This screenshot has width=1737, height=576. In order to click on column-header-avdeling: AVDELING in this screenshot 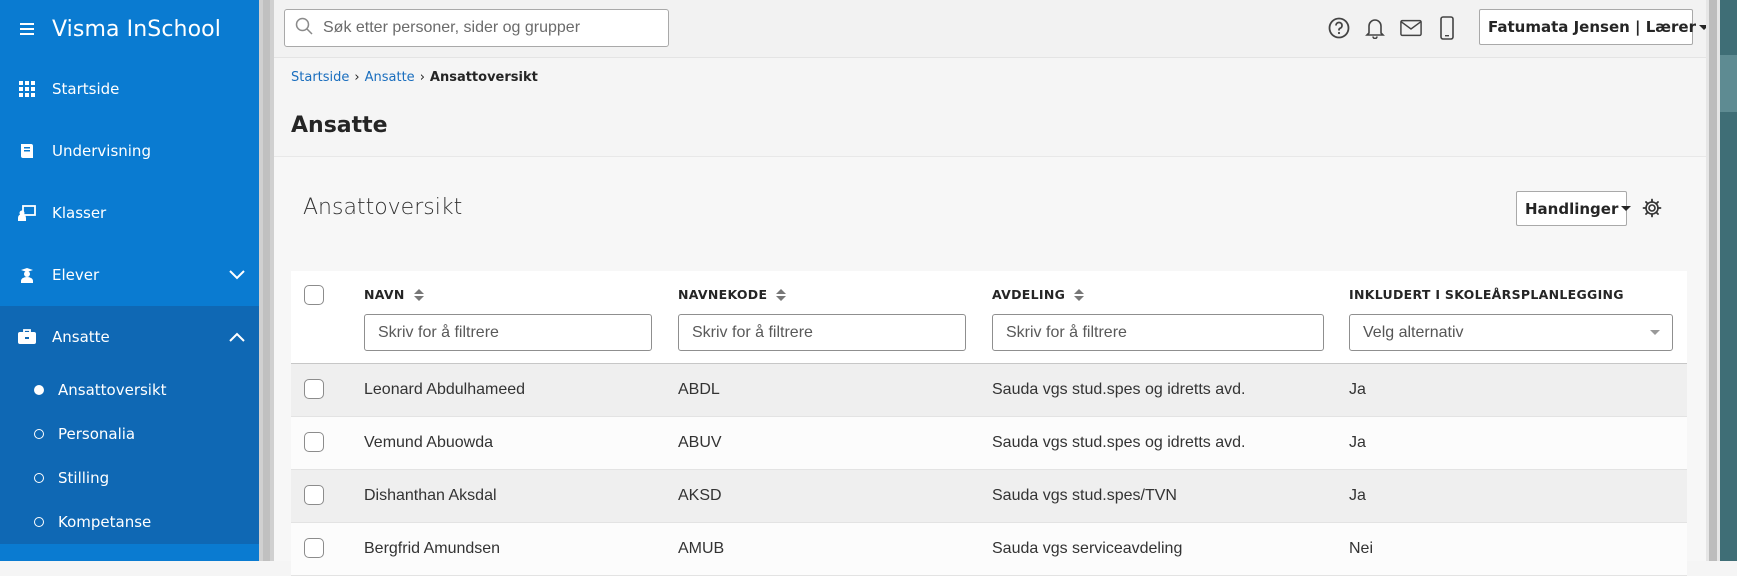, I will do `click(1038, 294)`.